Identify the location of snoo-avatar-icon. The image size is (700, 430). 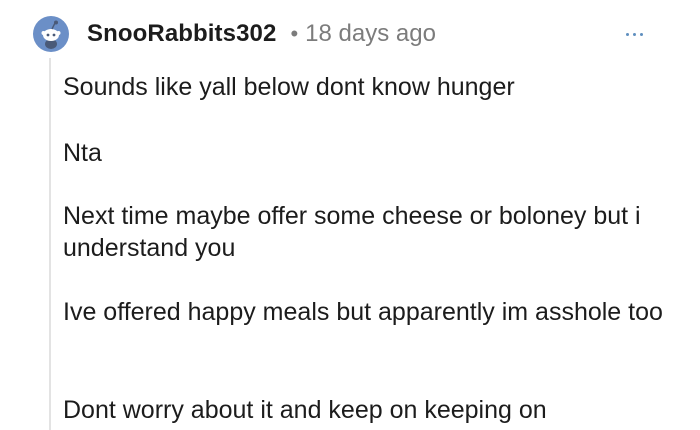
(51, 34).